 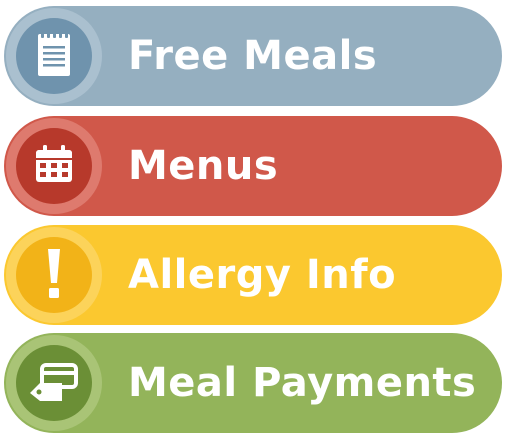 I want to click on free-meals-label: Free Meals, so click(x=253, y=56).